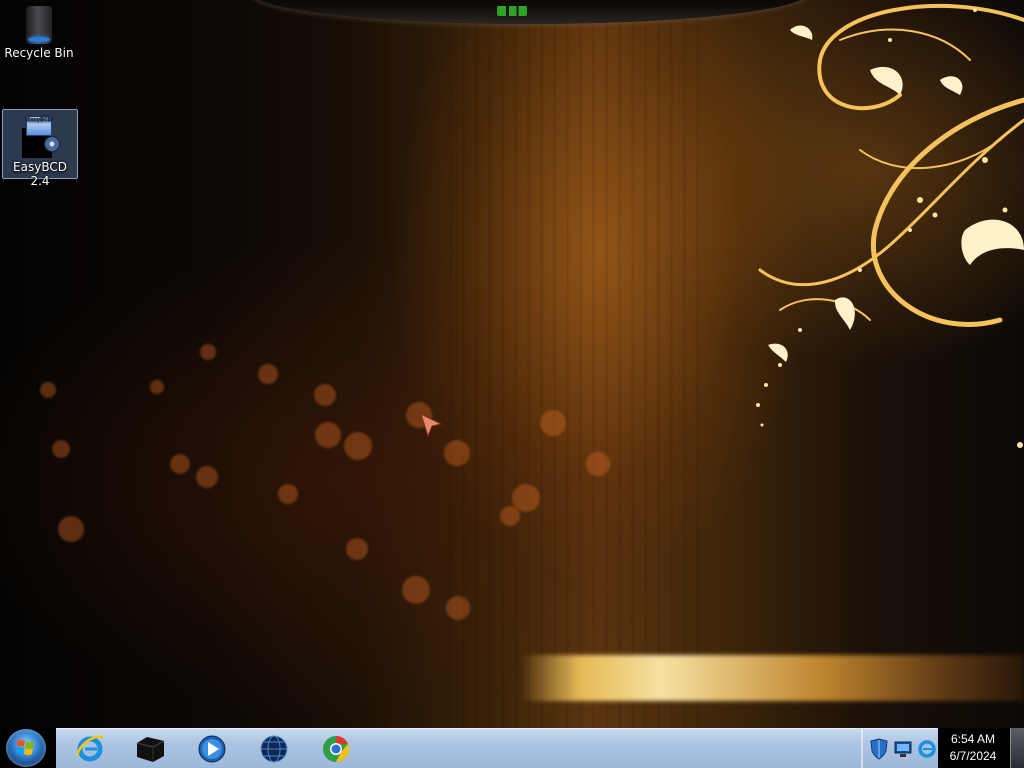 Image resolution: width=1024 pixels, height=768 pixels. I want to click on mouse-cursor-icon, so click(431, 425).